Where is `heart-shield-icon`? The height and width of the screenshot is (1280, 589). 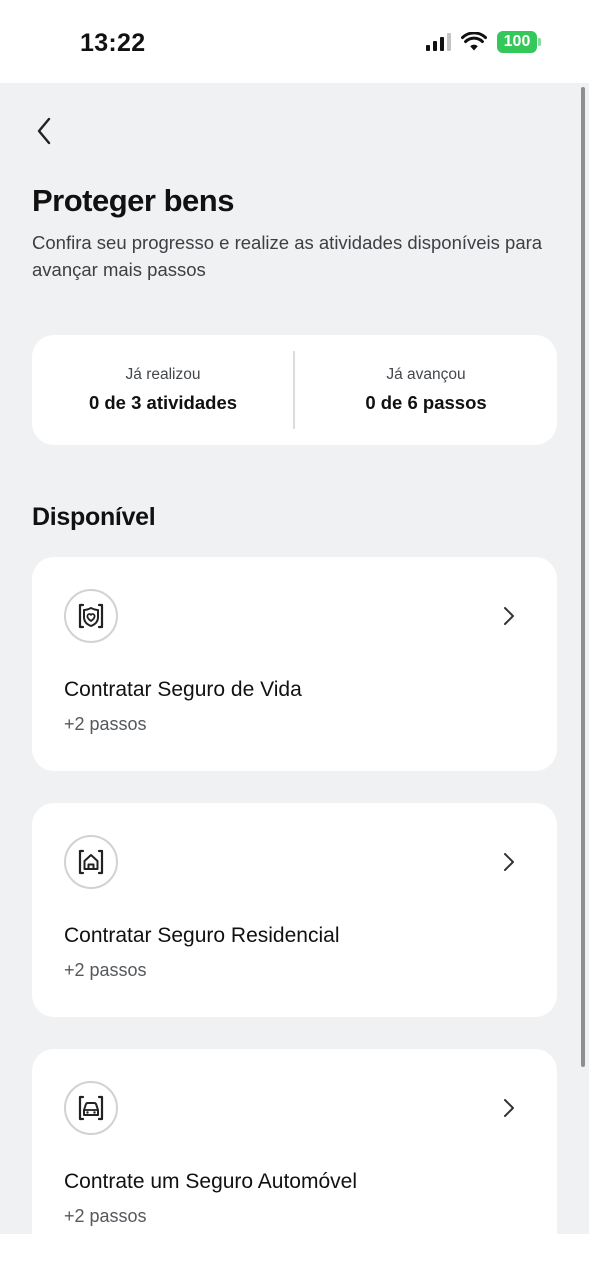 heart-shield-icon is located at coordinates (91, 616).